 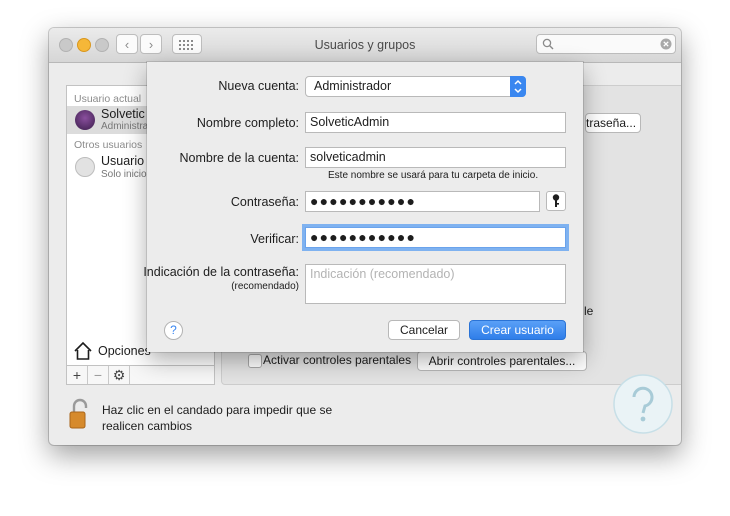 What do you see at coordinates (643, 404) in the screenshot?
I see `watermark-logo-icon` at bounding box center [643, 404].